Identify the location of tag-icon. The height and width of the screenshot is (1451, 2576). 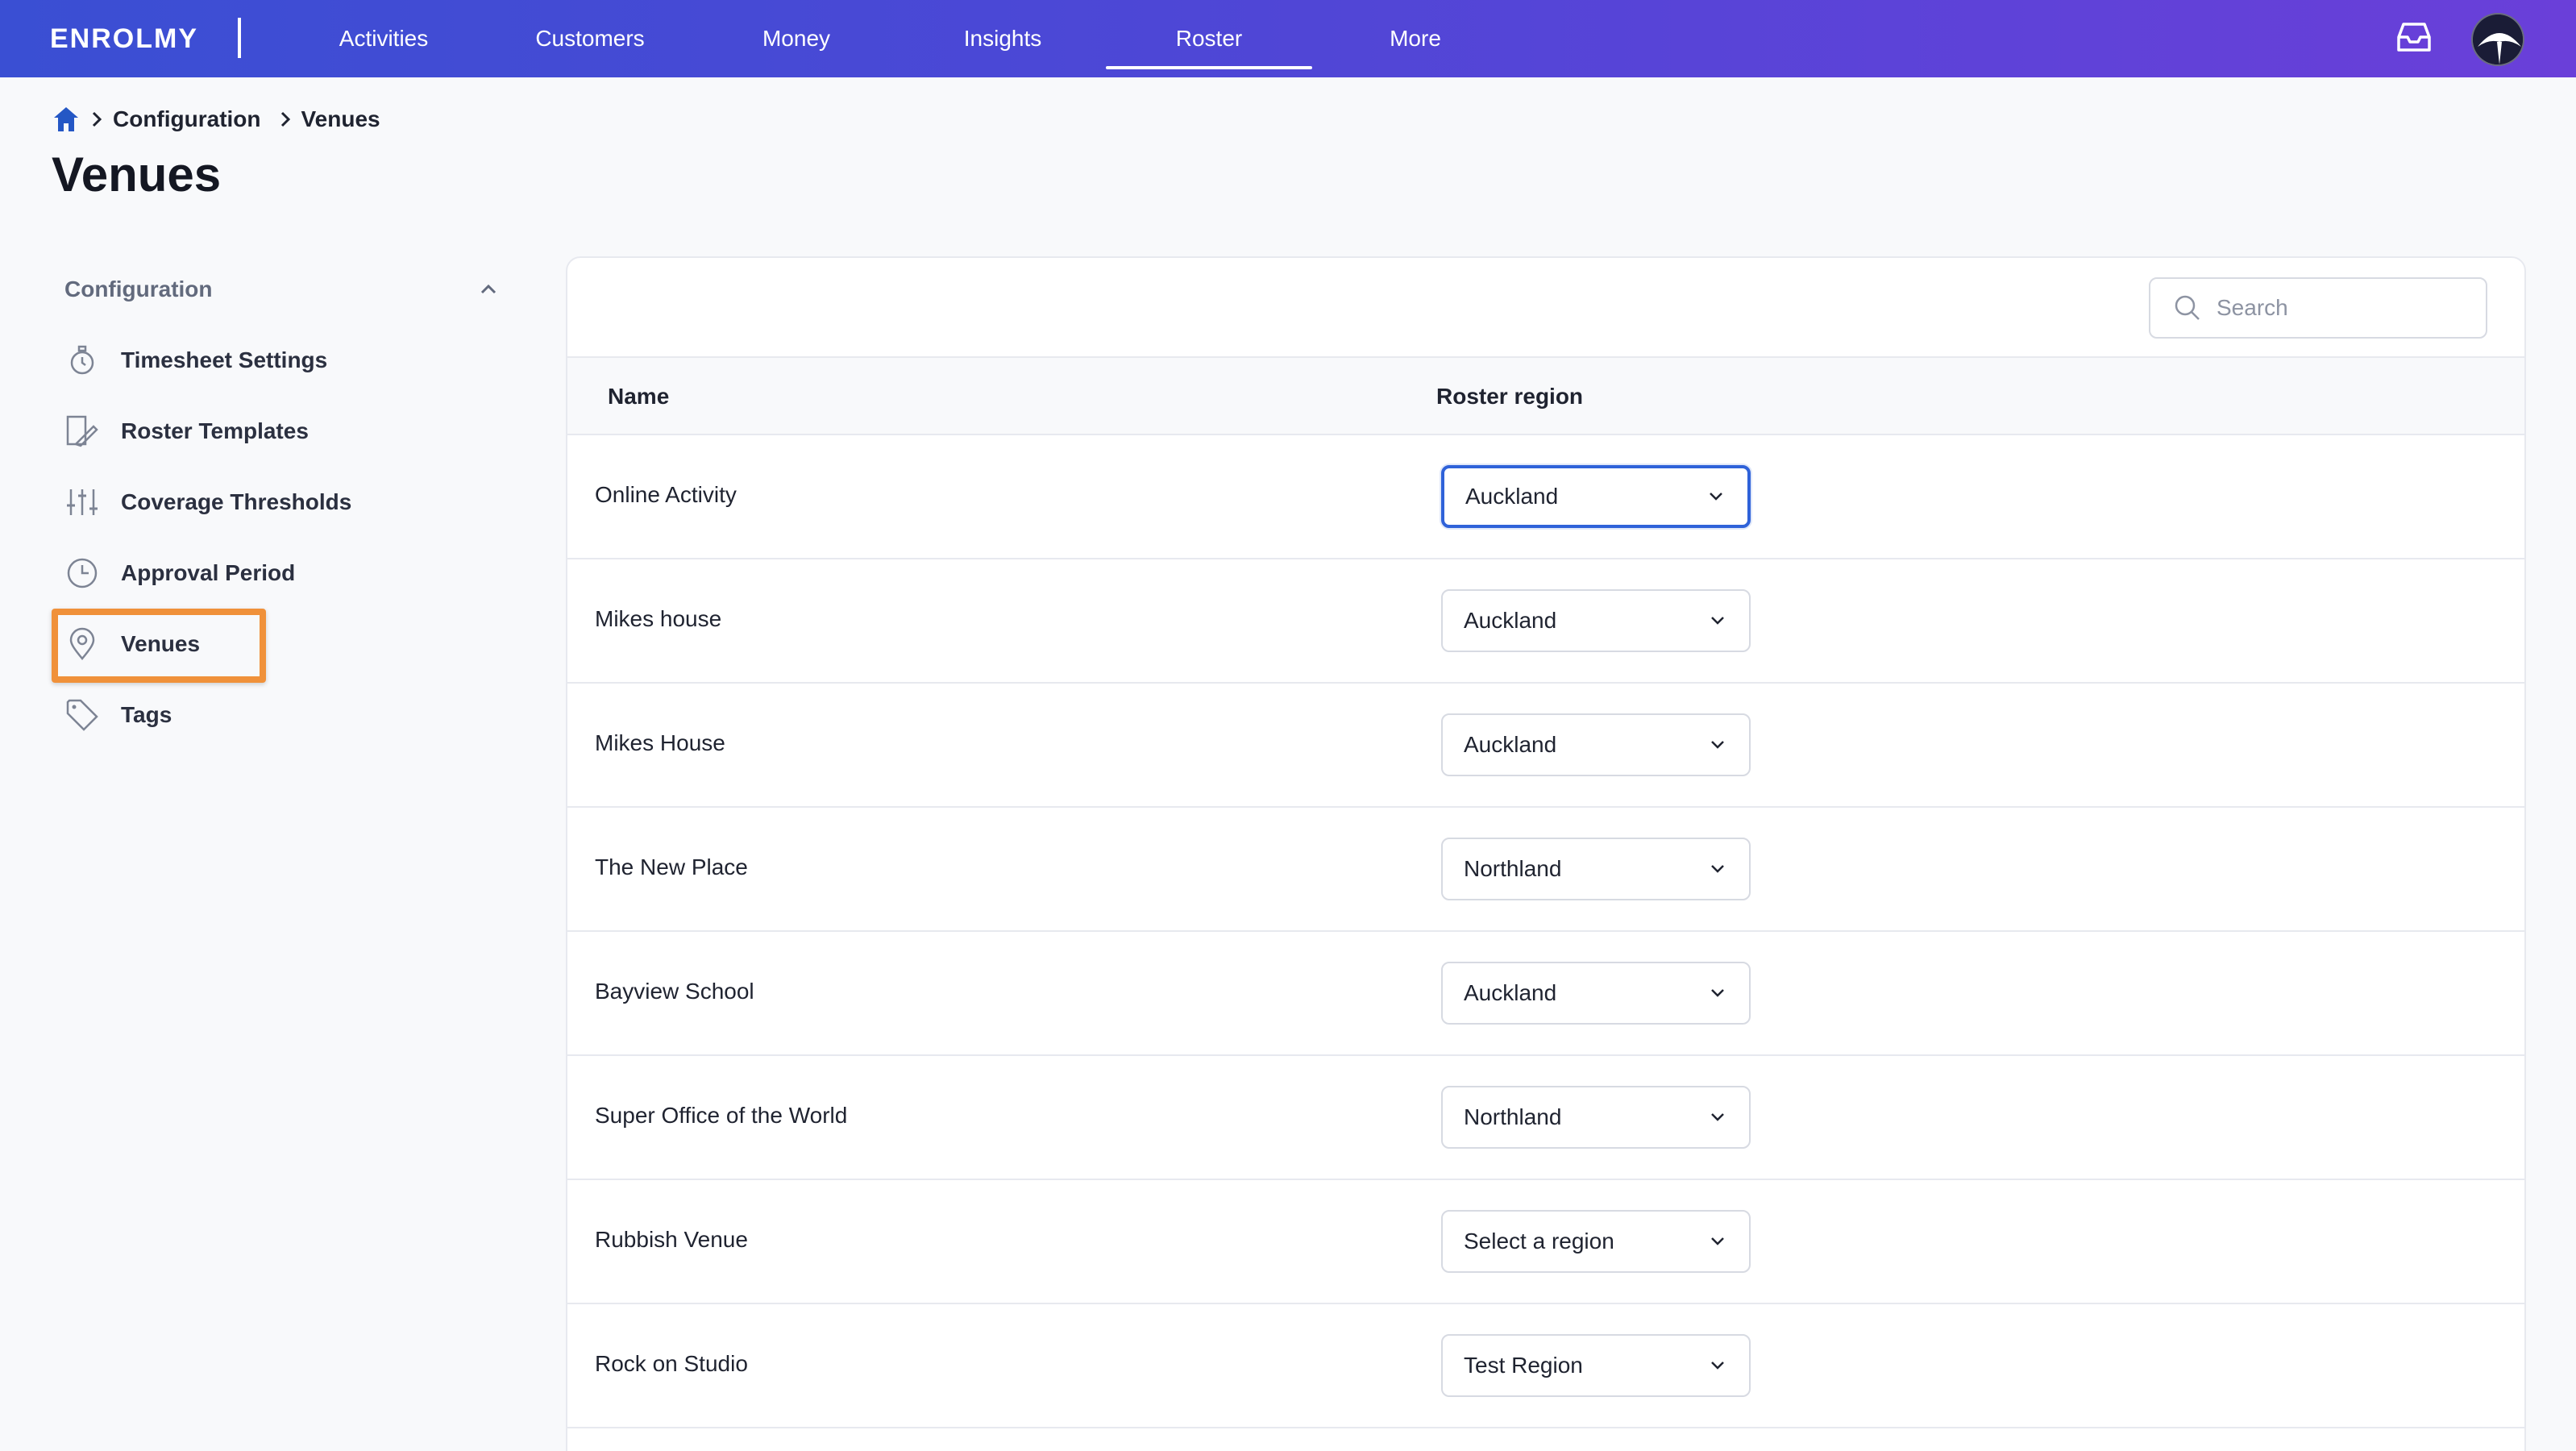
(82, 715).